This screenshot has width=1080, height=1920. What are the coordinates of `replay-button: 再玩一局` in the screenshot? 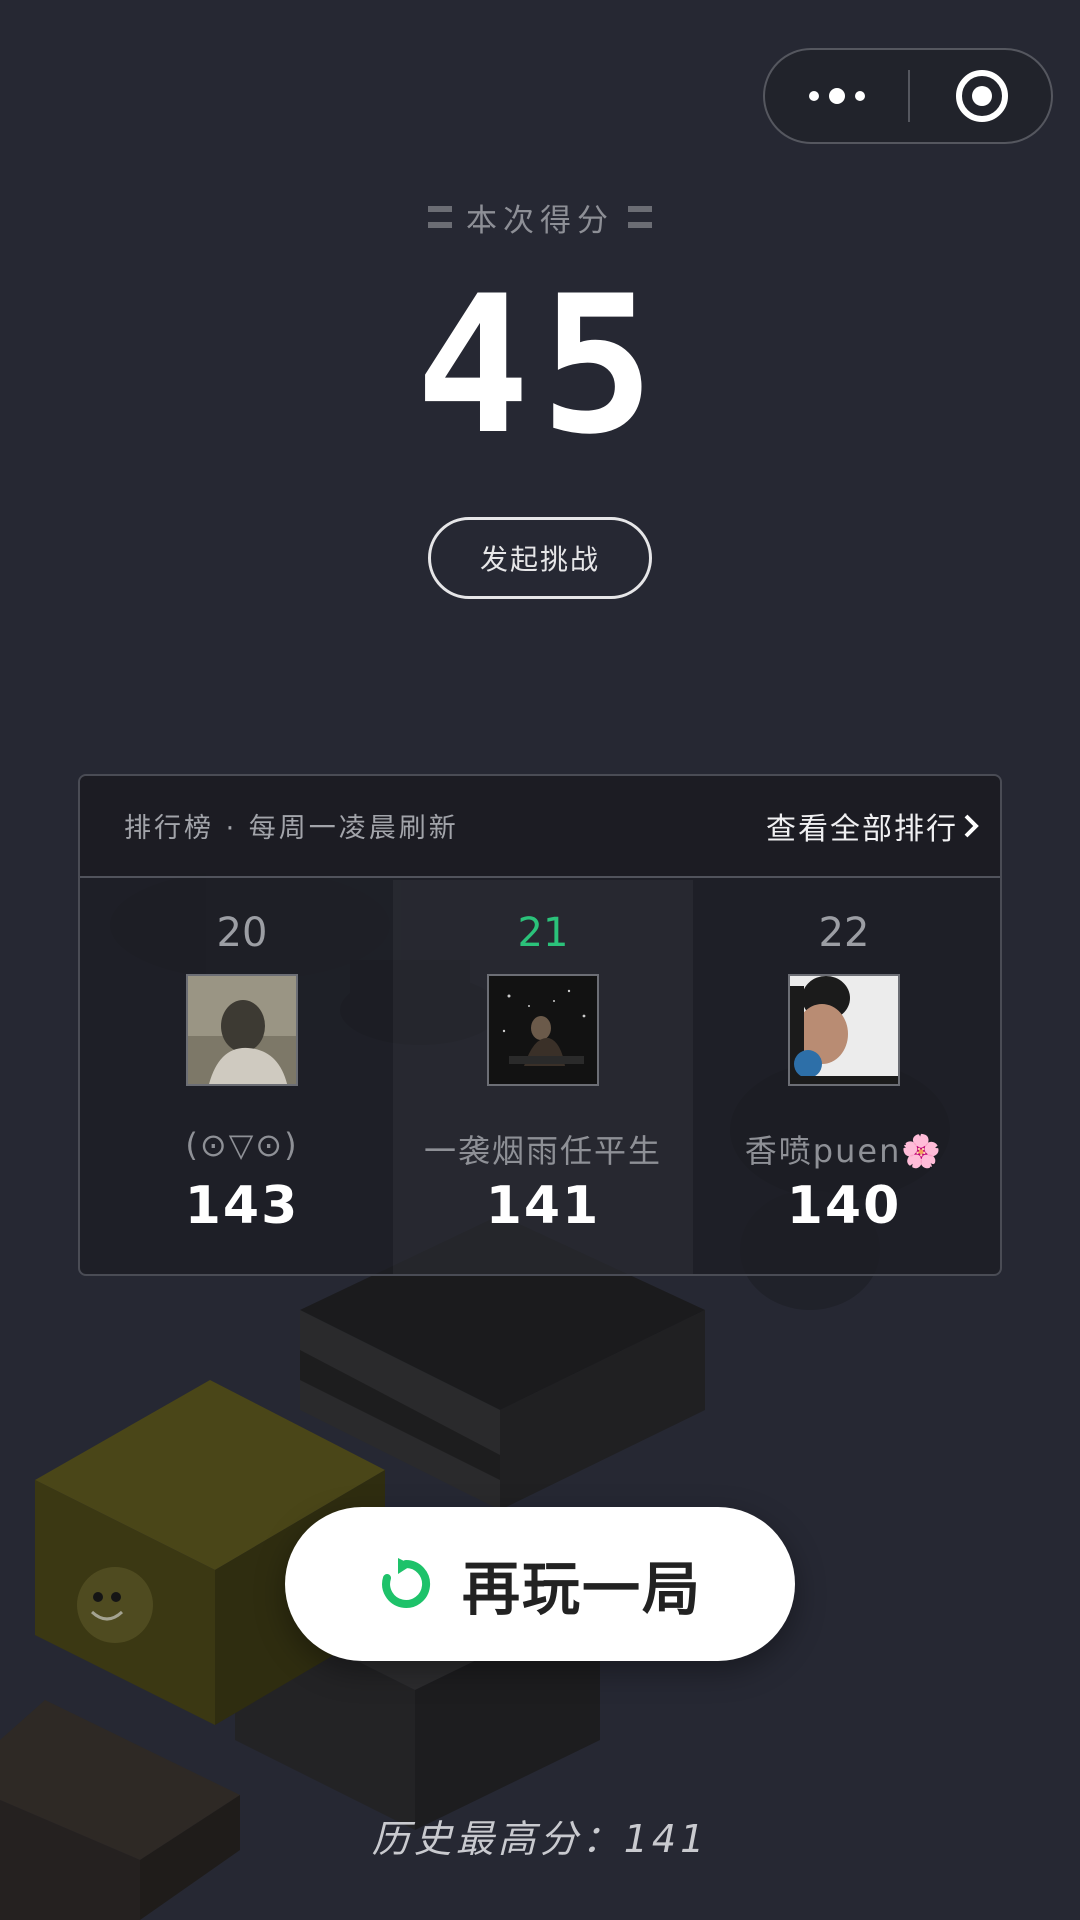 It's located at (540, 1584).